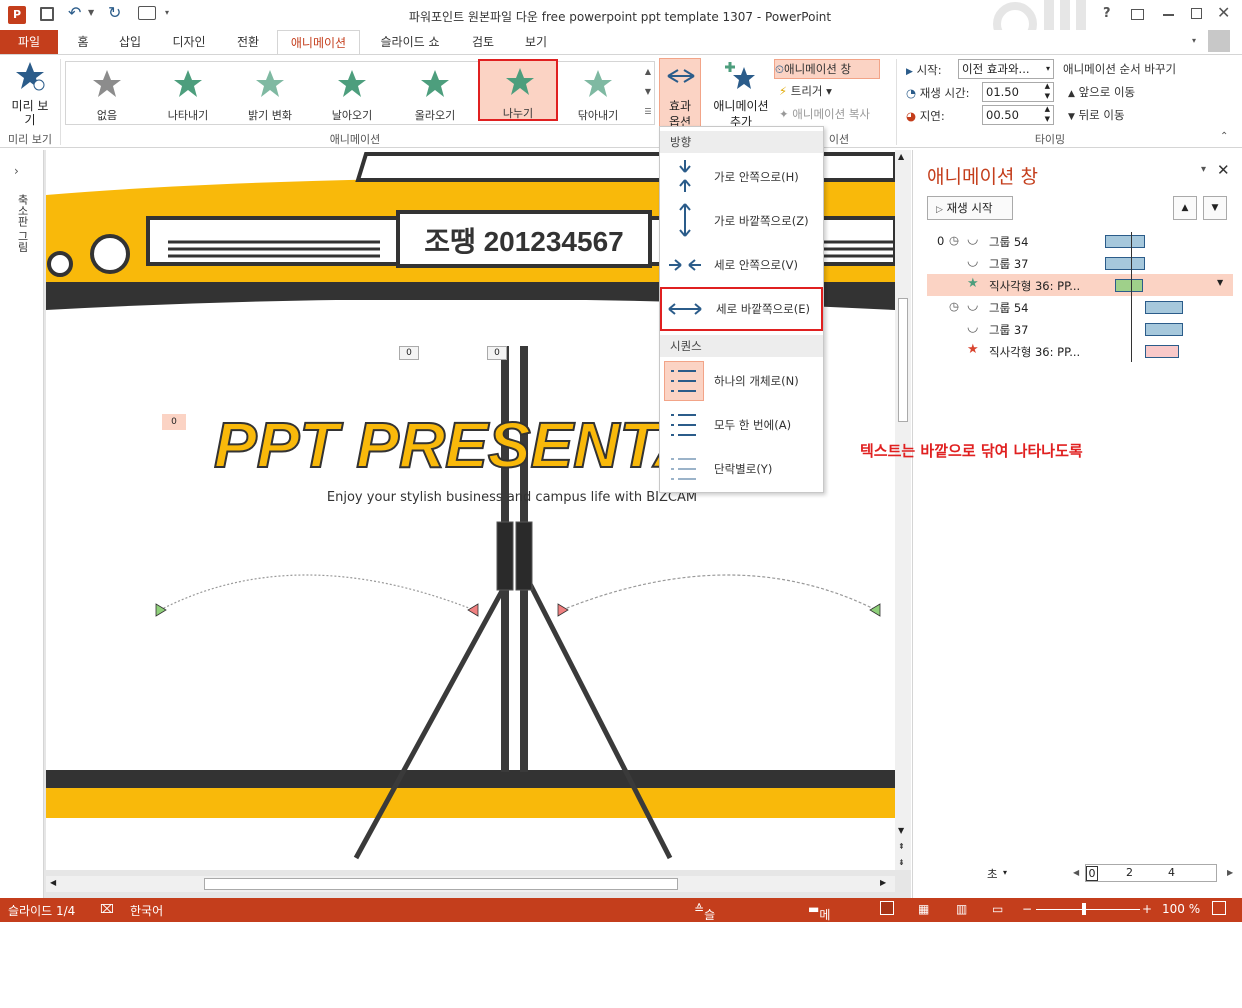  Describe the element at coordinates (741, 425) in the screenshot. I see `menu-item-all-at-once: 모두 한 번에(A)` at that location.